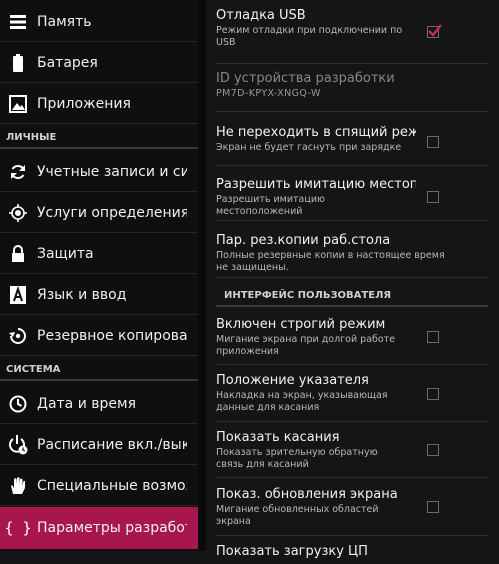 The height and width of the screenshot is (564, 499). What do you see at coordinates (18, 336) in the screenshot?
I see `backup-icon` at bounding box center [18, 336].